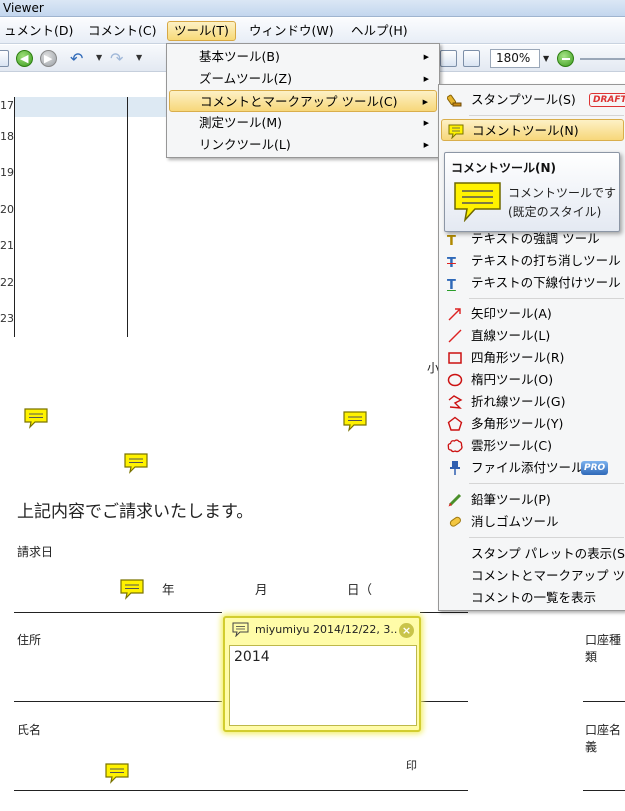 The width and height of the screenshot is (625, 811). What do you see at coordinates (533, 446) in the screenshot?
I see `menu-item-cloud-tool: 雲形ツール(C)` at bounding box center [533, 446].